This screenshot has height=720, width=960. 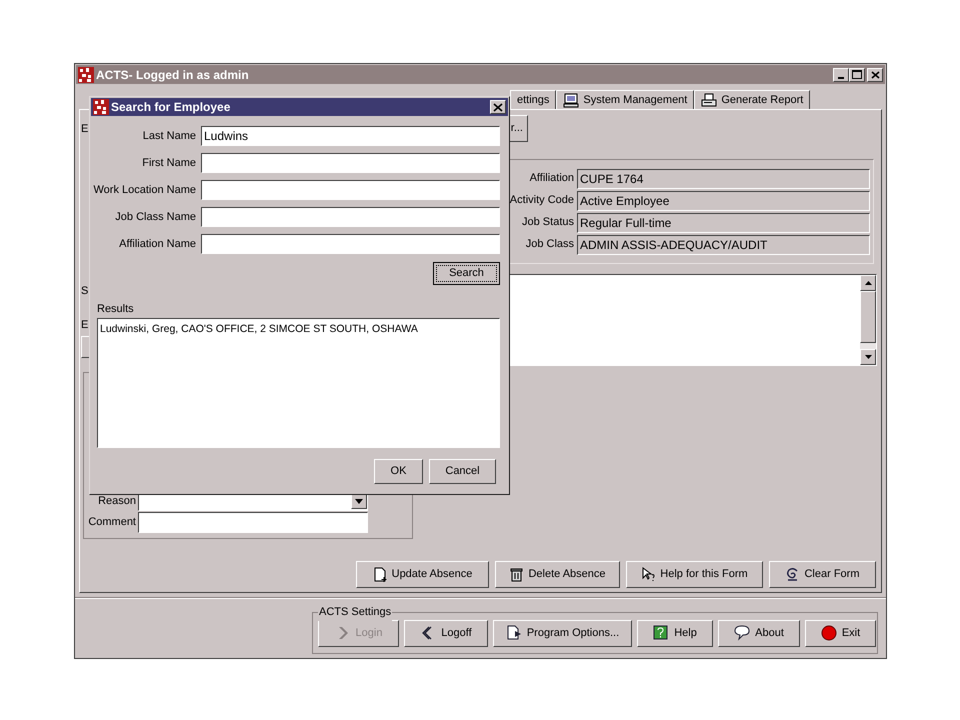 What do you see at coordinates (547, 222) in the screenshot?
I see `field-label: Job Status` at bounding box center [547, 222].